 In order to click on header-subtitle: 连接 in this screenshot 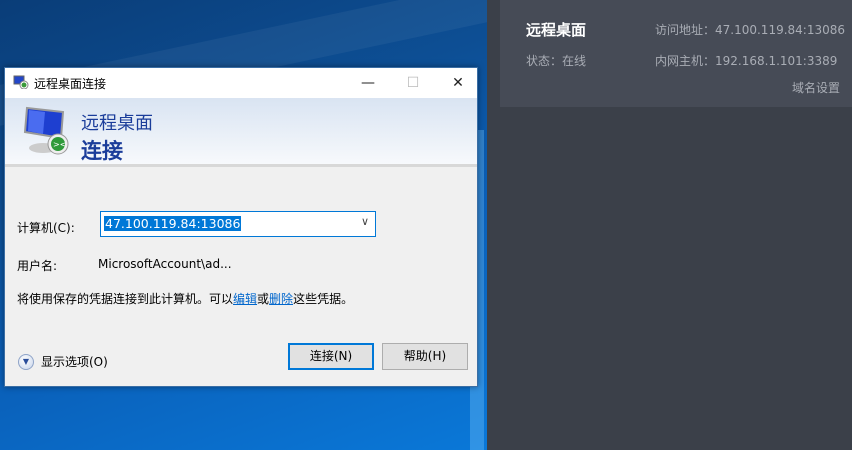, I will do `click(102, 151)`.